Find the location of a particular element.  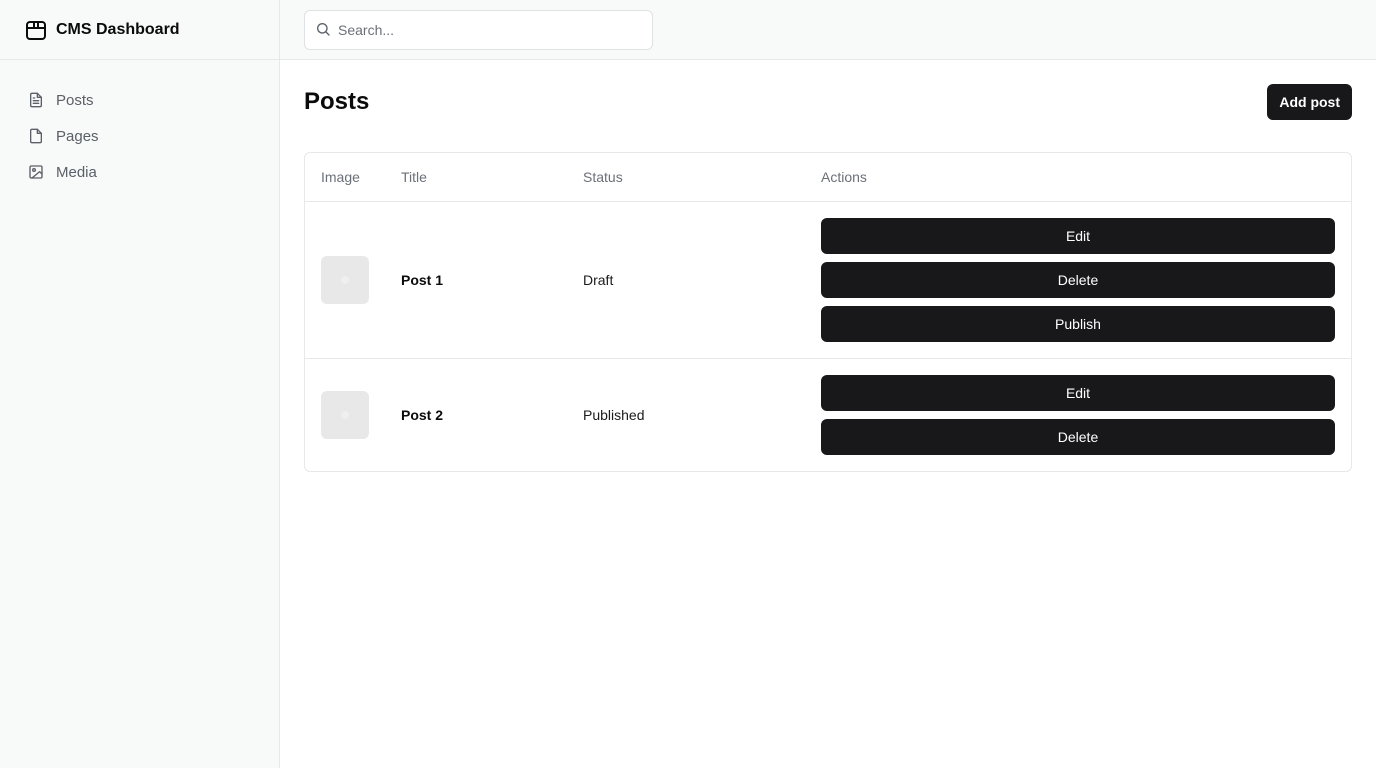

post-title: Post 1 is located at coordinates (422, 280).